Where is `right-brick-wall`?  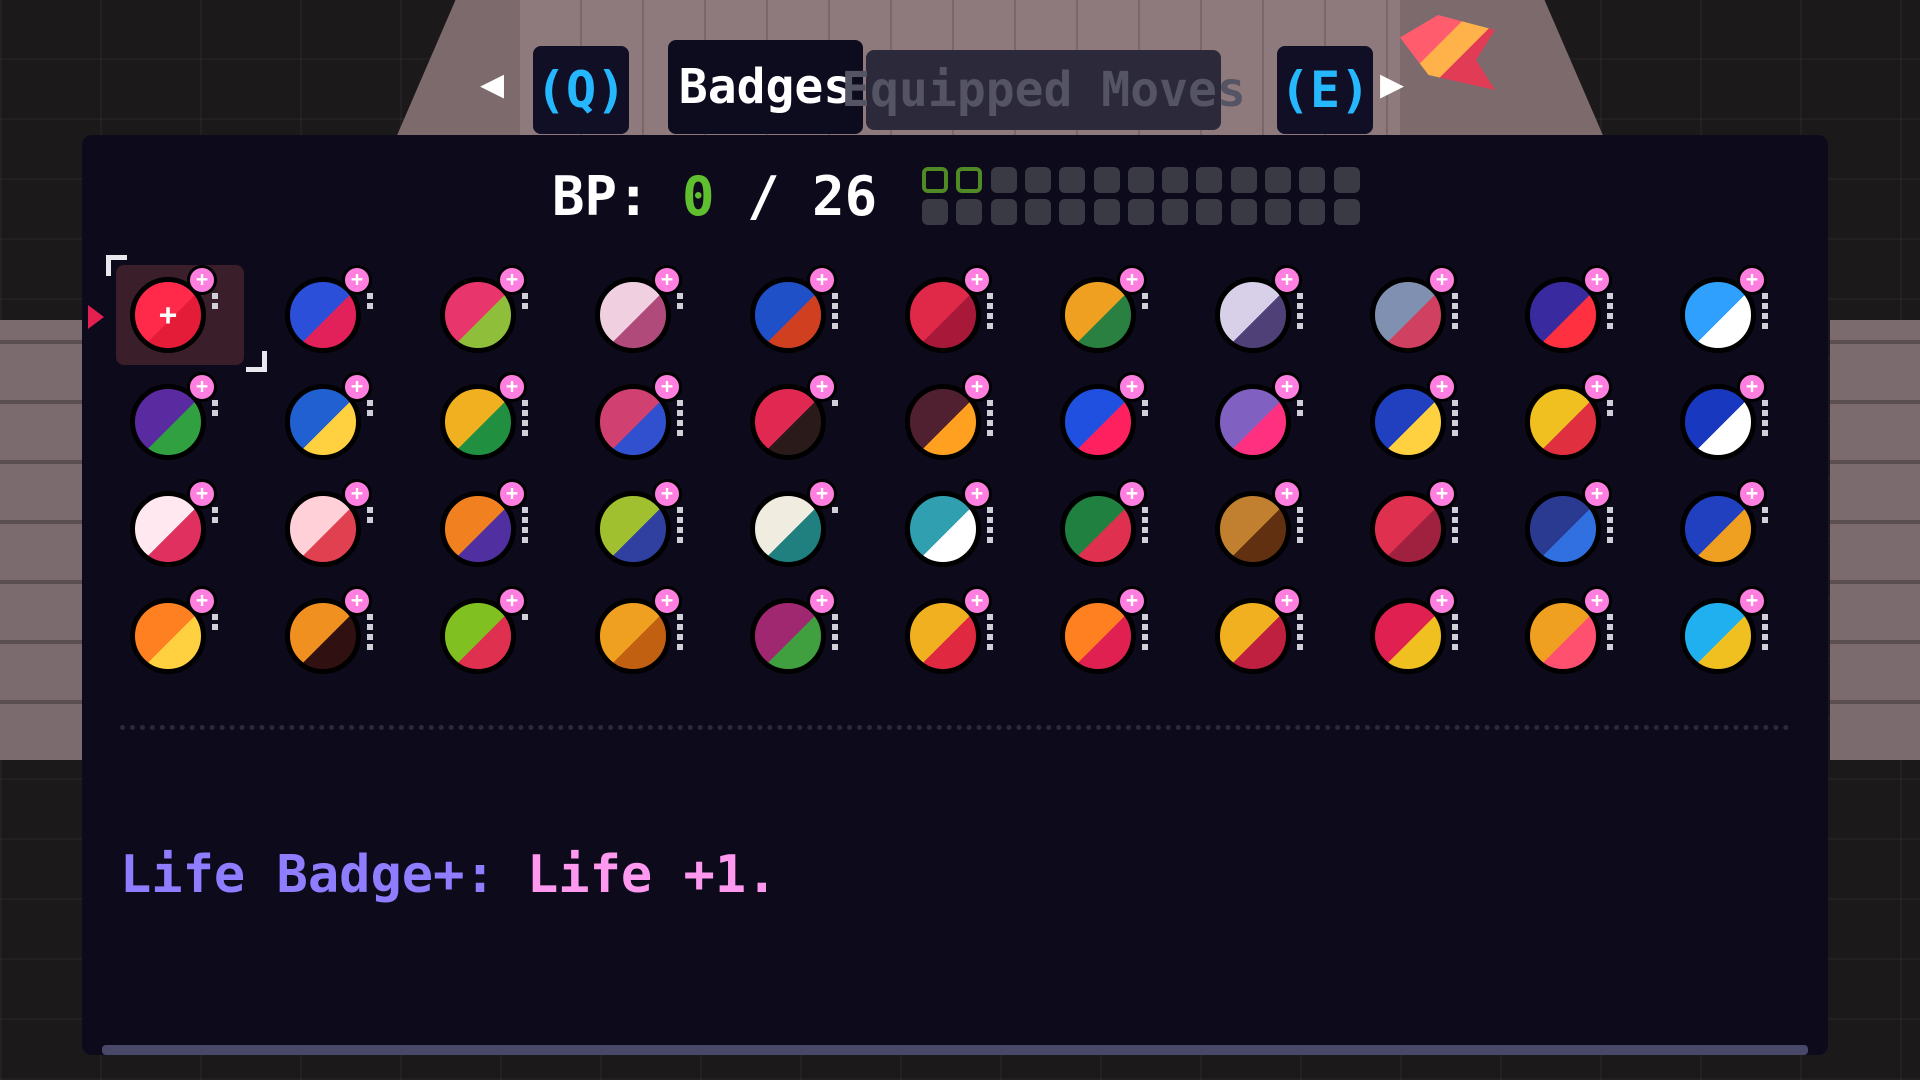 right-brick-wall is located at coordinates (1875, 540).